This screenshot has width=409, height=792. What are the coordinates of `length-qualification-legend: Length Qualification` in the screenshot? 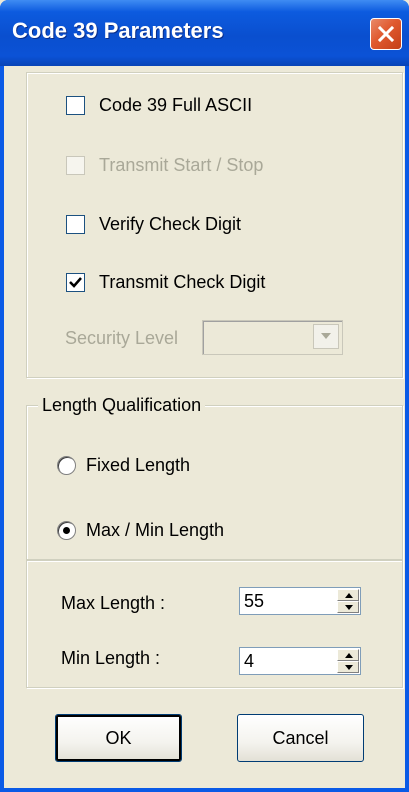 It's located at (122, 405).